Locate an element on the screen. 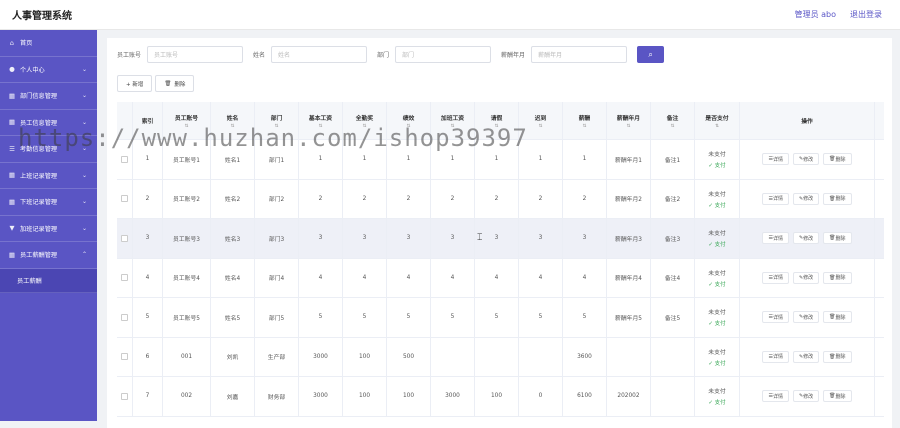 Image resolution: width=900 pixels, height=428 pixels. column-header: 备注 ⇅ is located at coordinates (673, 120).